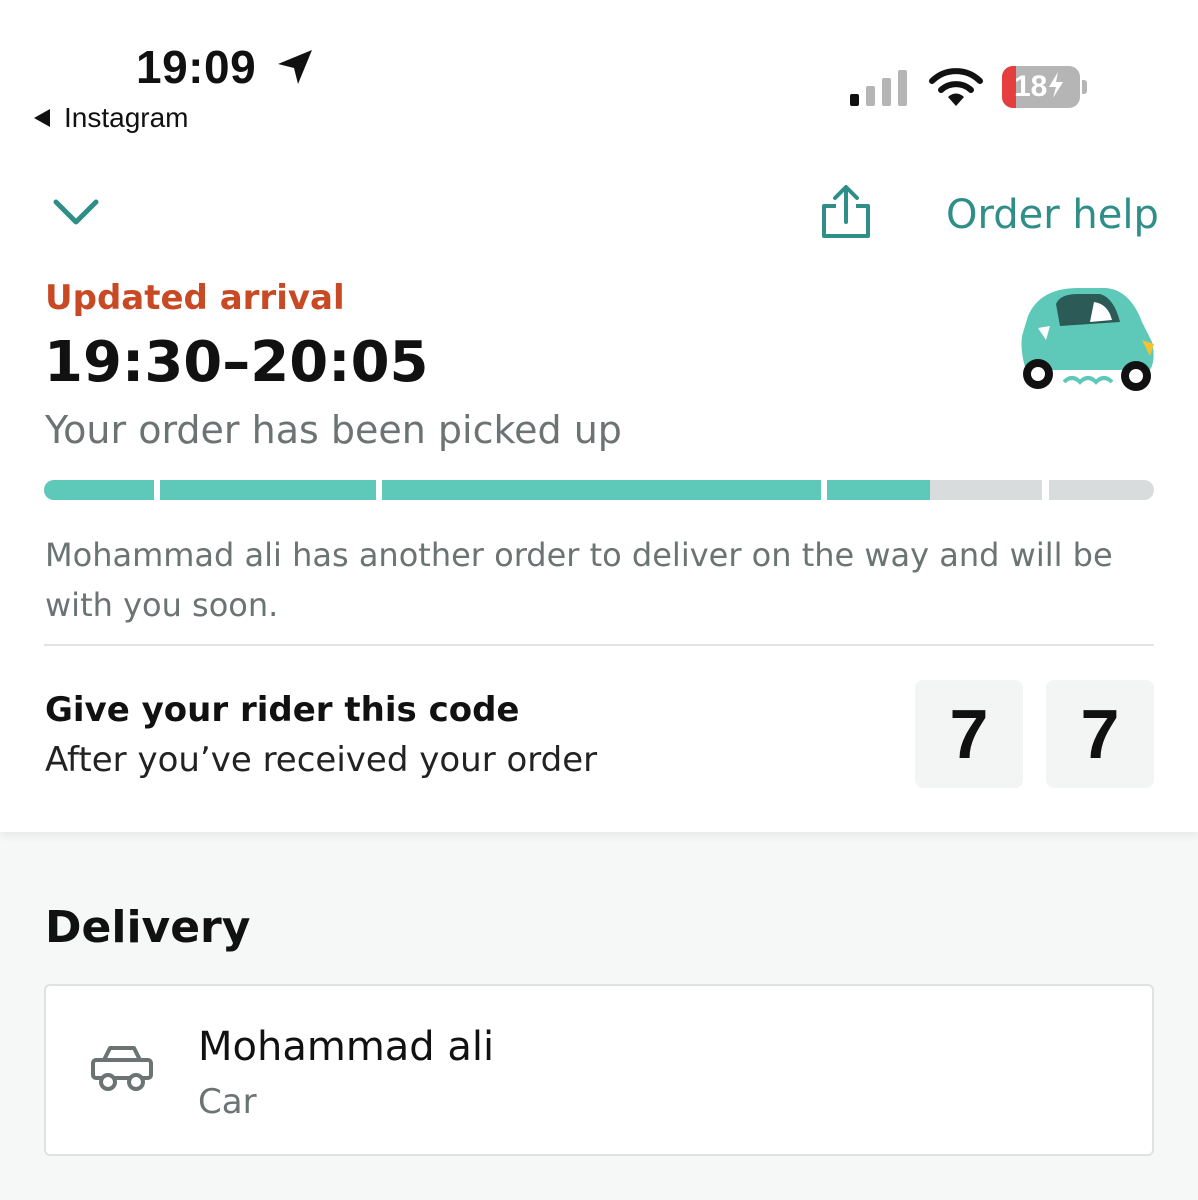 Image resolution: width=1198 pixels, height=1200 pixels. Describe the element at coordinates (956, 90) in the screenshot. I see `wifi-icon` at that location.